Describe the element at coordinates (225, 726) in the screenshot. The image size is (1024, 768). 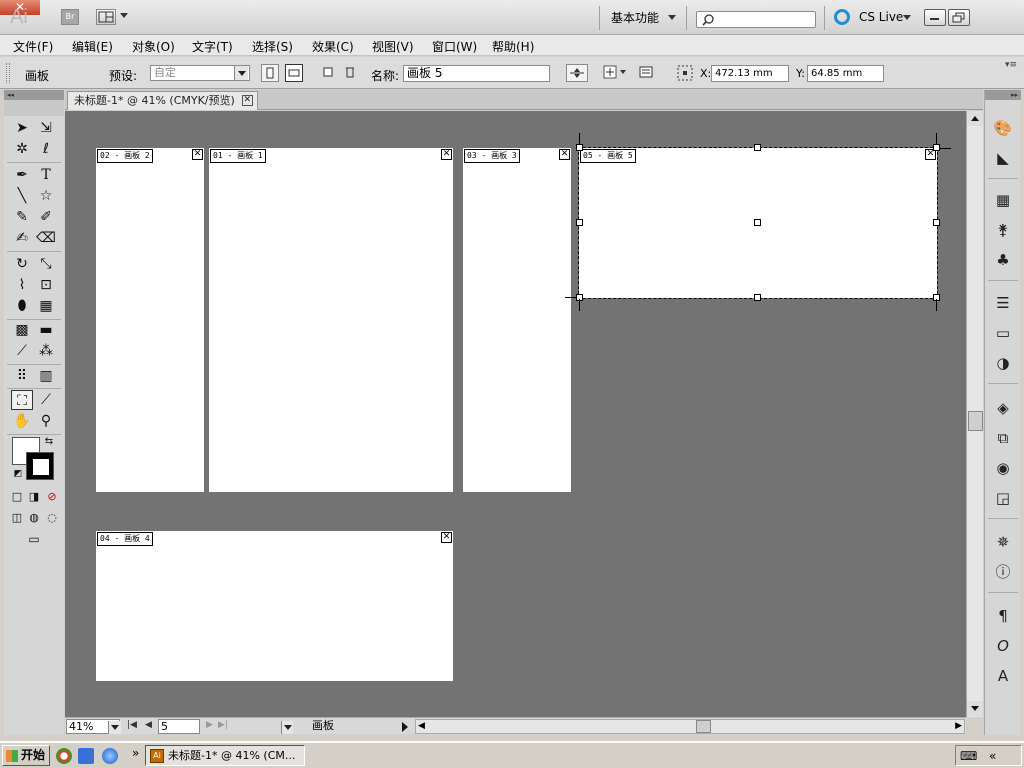
I see `artboard-number-select: 5` at that location.